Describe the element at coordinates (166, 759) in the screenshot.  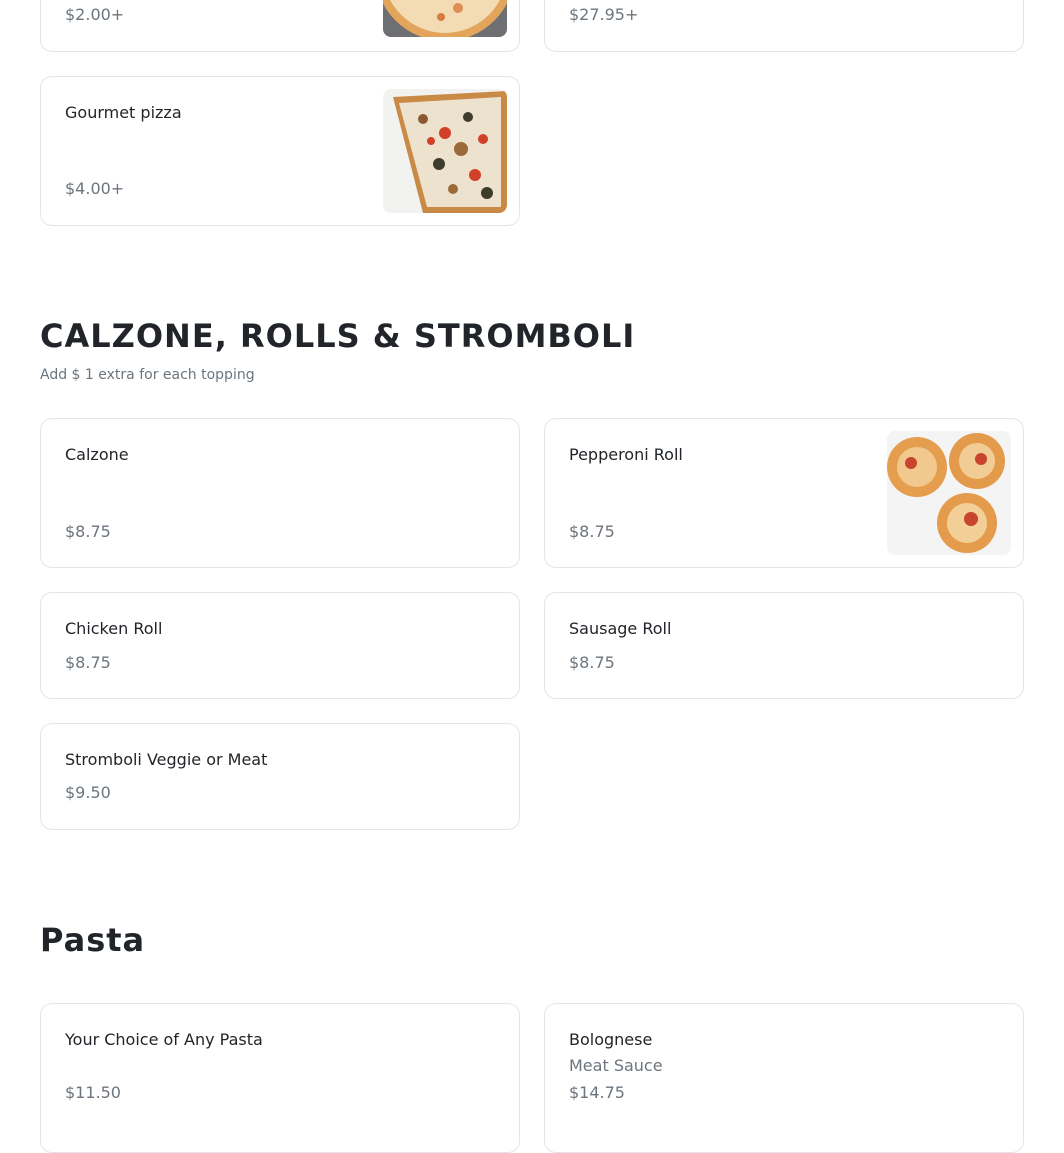
I see `item-name: Stromboli Veggie or Meat` at that location.